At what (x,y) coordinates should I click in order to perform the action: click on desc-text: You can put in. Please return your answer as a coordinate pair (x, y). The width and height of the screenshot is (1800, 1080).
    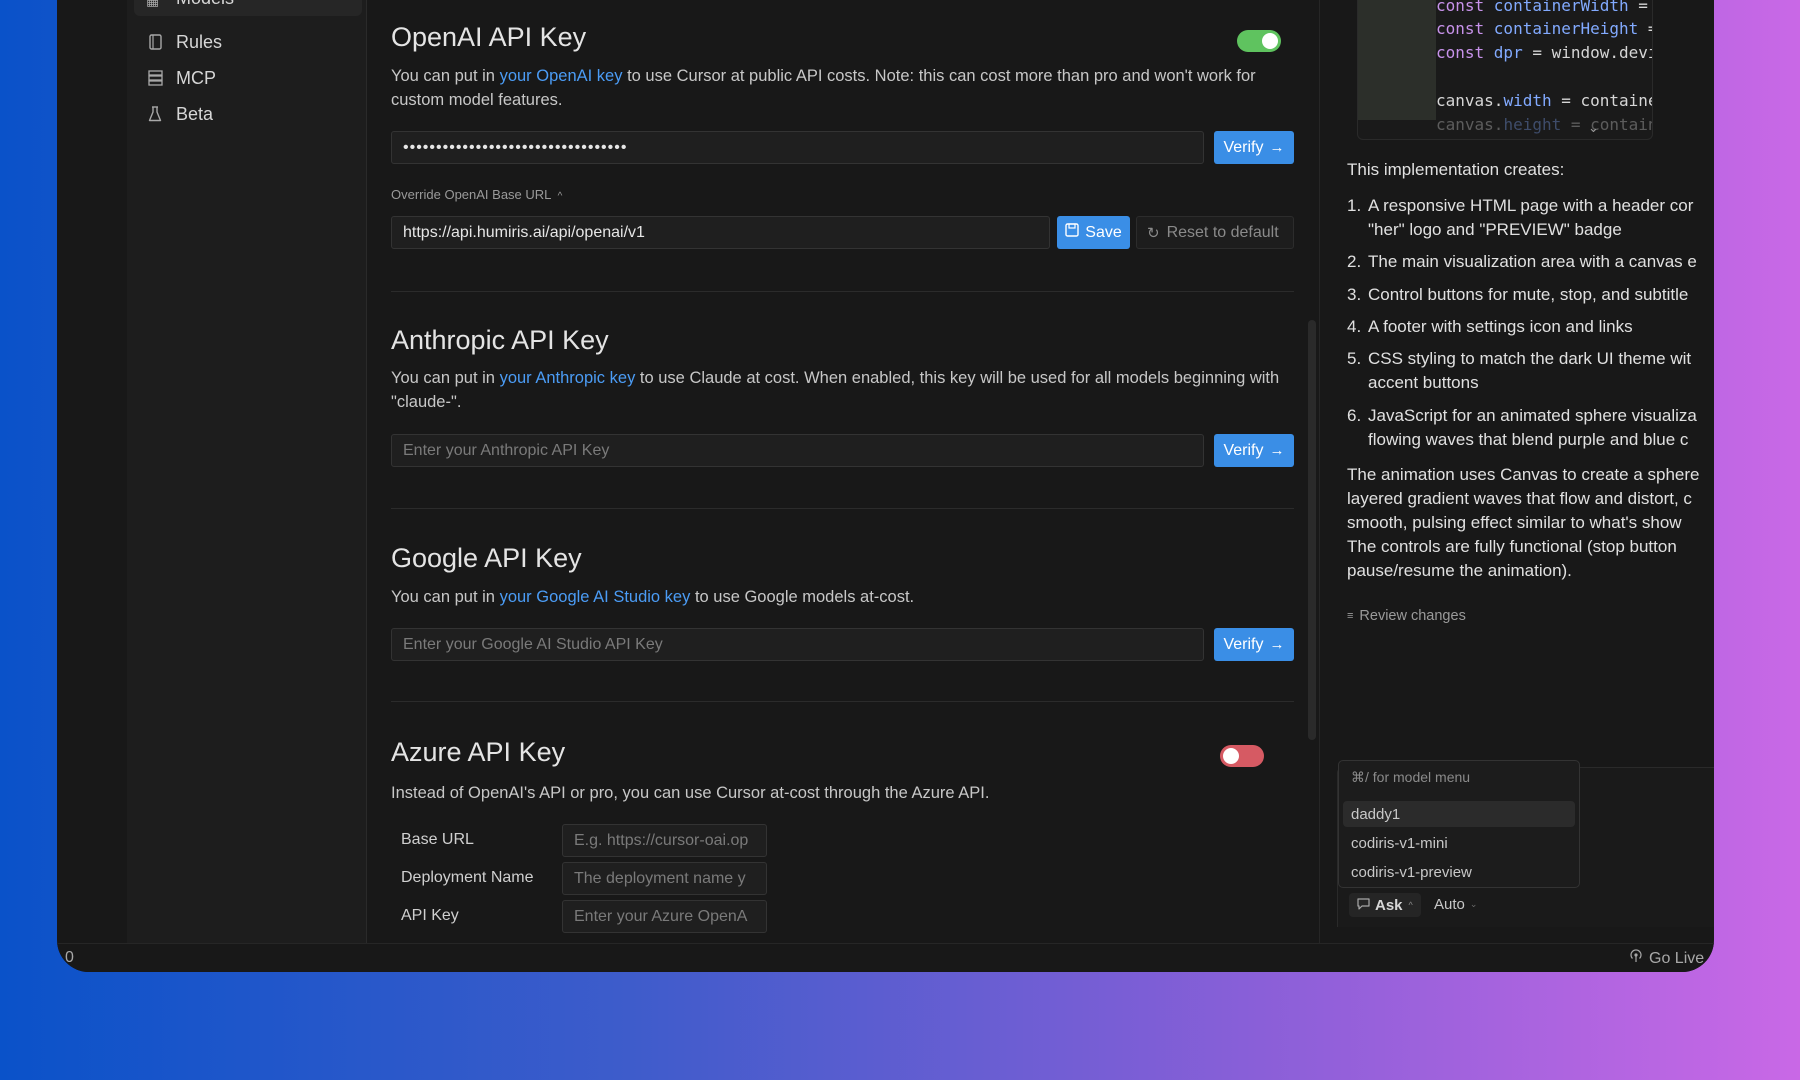
    Looking at the image, I should click on (445, 76).